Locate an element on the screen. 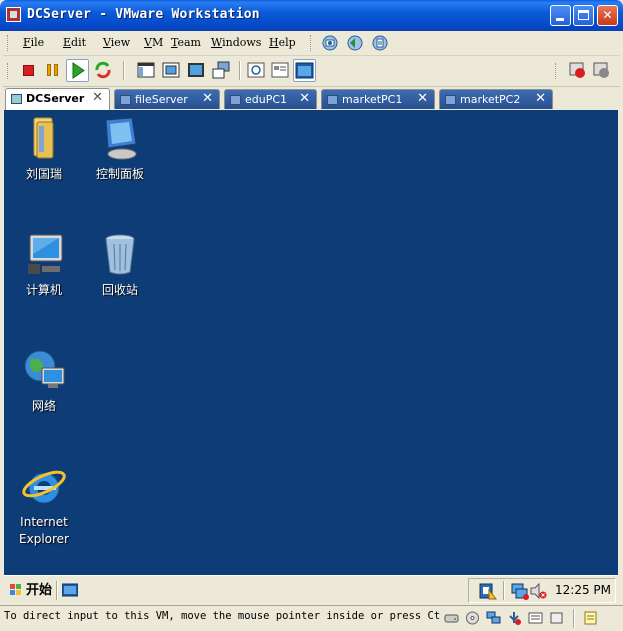 This screenshot has width=623, height=631. unity-icon is located at coordinates (221, 70).